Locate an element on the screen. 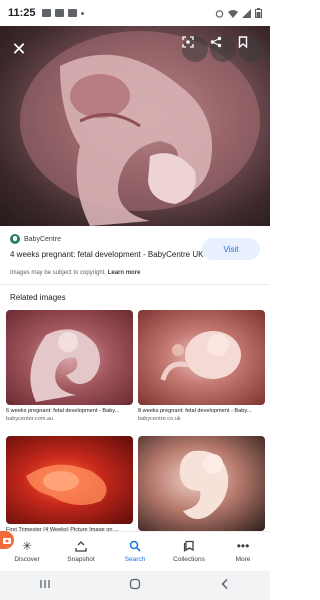  bookmark-icon is located at coordinates (251, 49).